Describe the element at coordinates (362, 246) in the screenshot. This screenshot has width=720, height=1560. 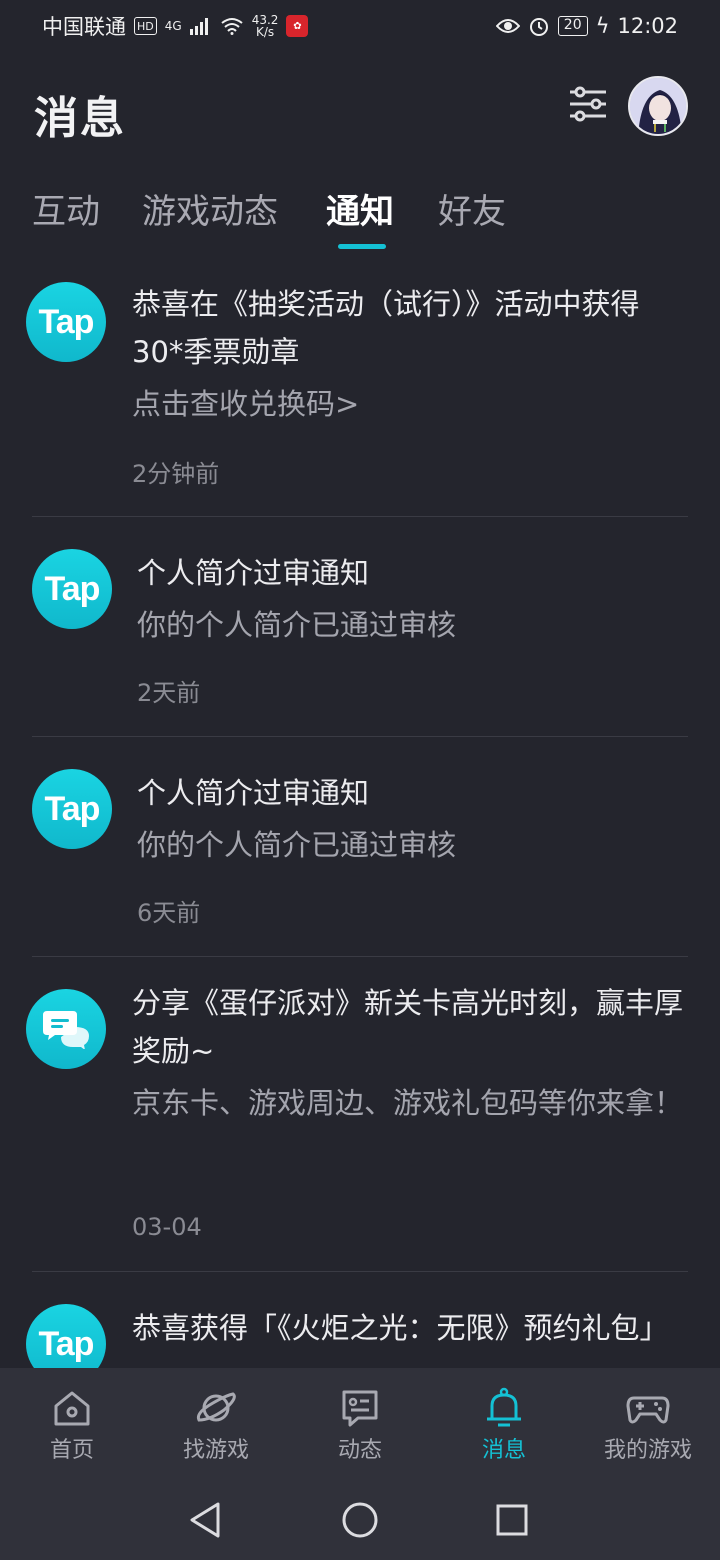
I see `active-tab-indicator` at that location.